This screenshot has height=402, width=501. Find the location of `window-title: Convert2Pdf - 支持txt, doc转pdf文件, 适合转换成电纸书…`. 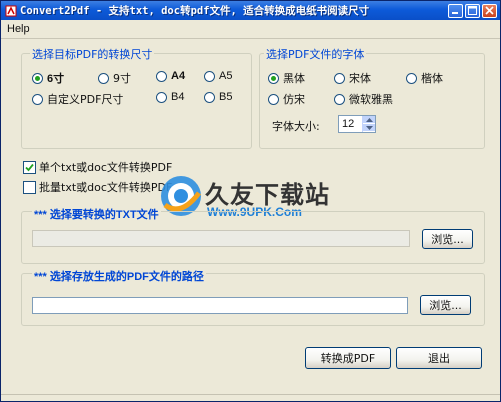

window-title: Convert2Pdf - 支持txt, doc转pdf文件, 适合转换成电纸书… is located at coordinates (195, 11).